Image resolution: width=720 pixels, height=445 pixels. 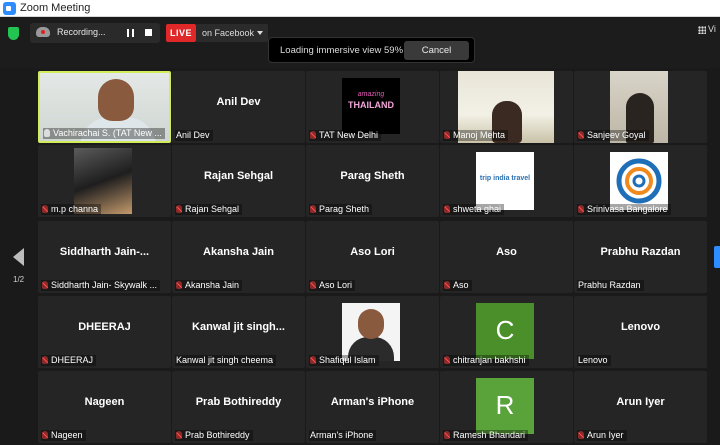 I want to click on participant-name-label: Kanwal jit singh cheema, so click(x=226, y=360).